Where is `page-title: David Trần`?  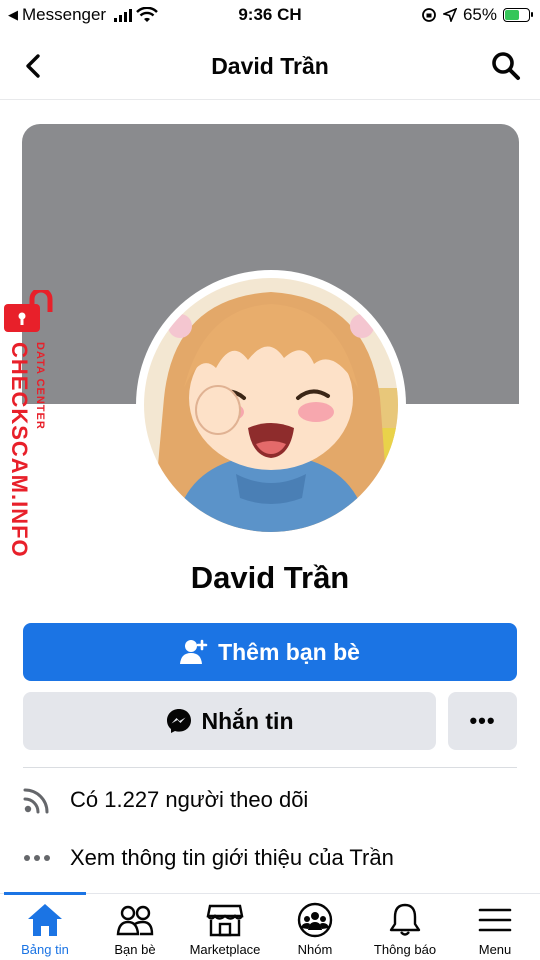
page-title: David Trần is located at coordinates (270, 66).